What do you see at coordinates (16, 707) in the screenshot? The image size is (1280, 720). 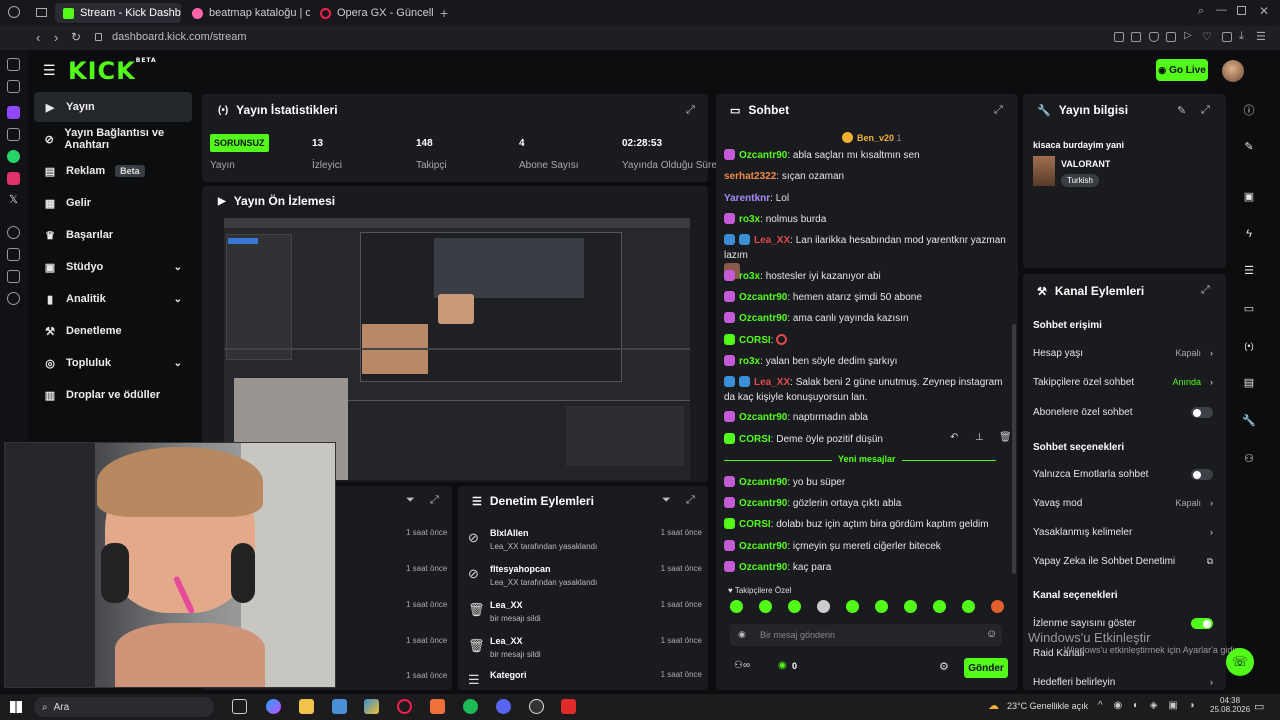 I see `windows-start-icon` at bounding box center [16, 707].